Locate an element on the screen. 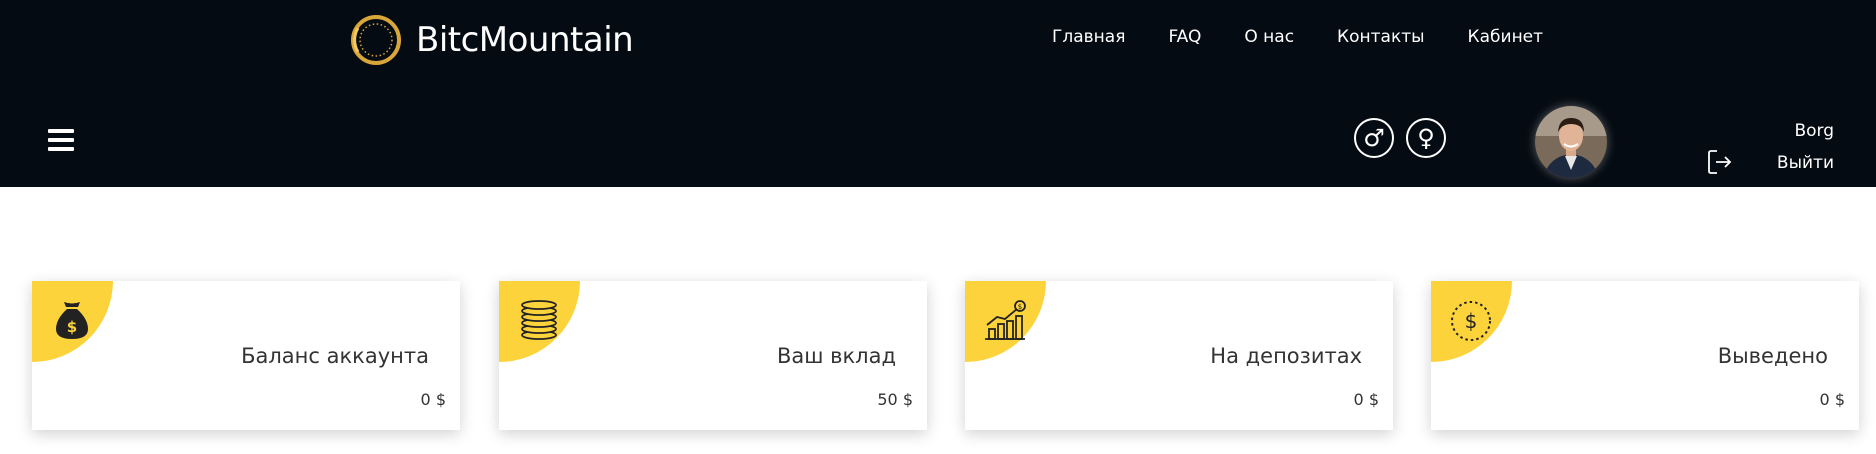 The image size is (1876, 454). male-toggle-button: ♂ is located at coordinates (1374, 138).